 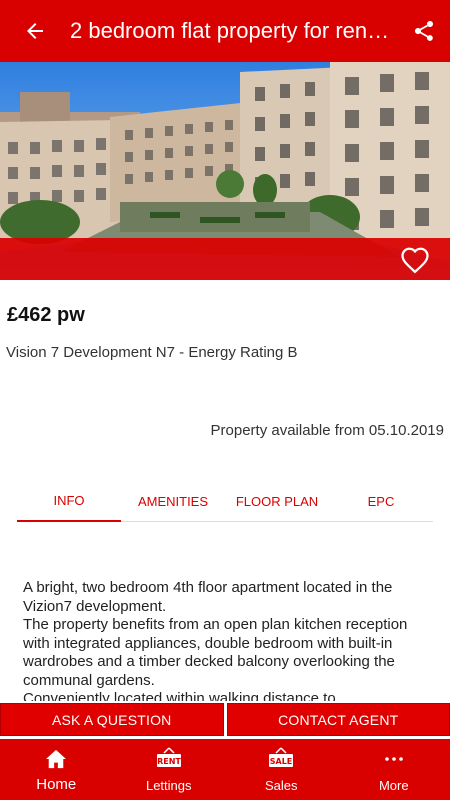 I want to click on tab-epc-label: EPC, so click(x=381, y=501).